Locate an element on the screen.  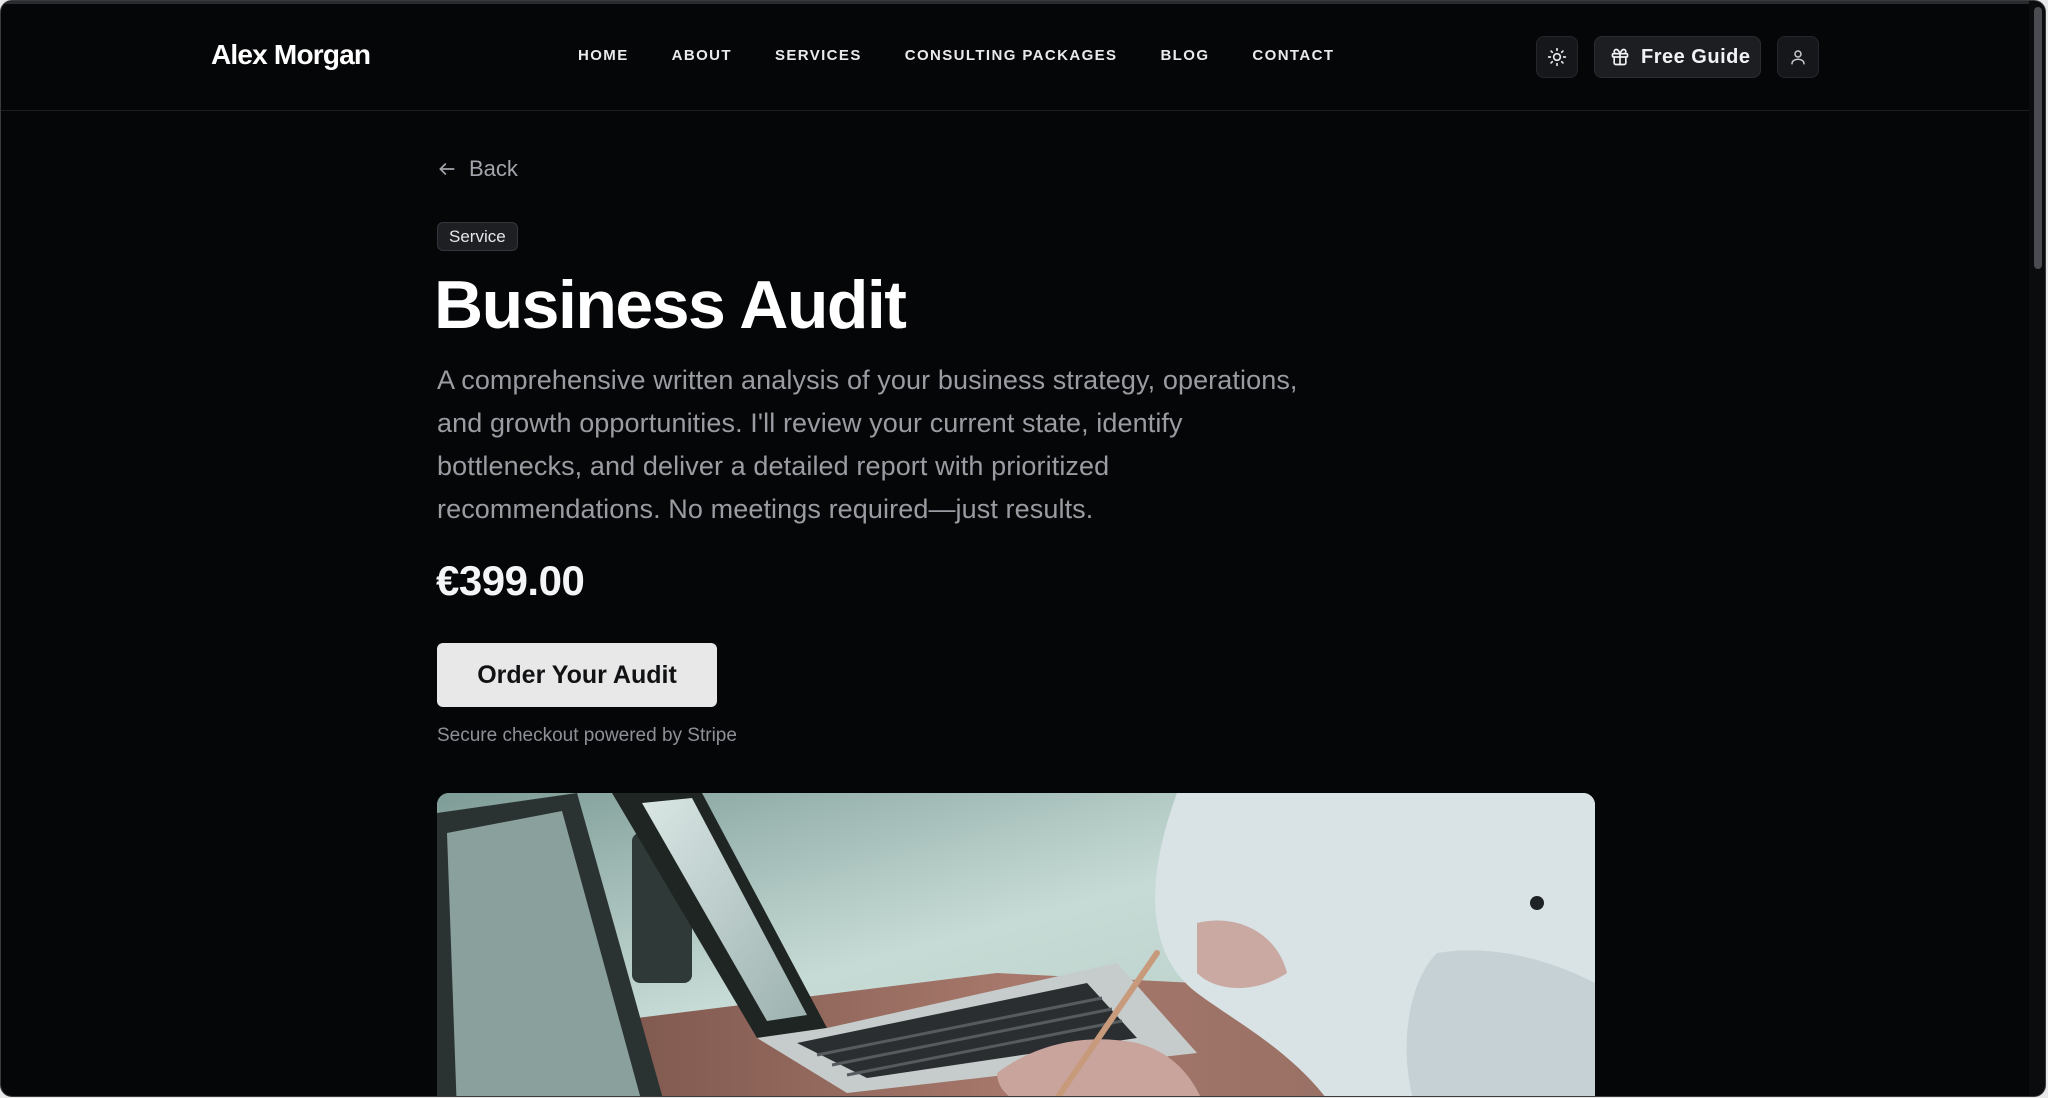
page-title: Business Audit is located at coordinates (670, 305).